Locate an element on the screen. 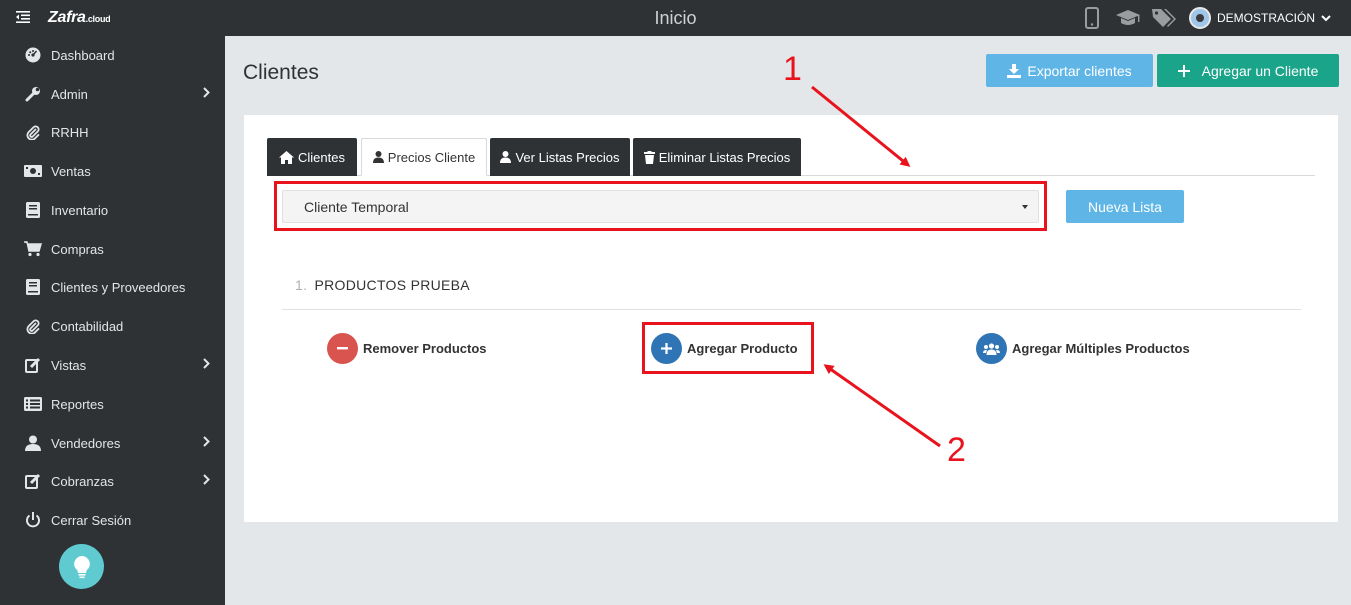 The image size is (1351, 605). tab-precios-cliente: Precios Cliente is located at coordinates (424, 157).